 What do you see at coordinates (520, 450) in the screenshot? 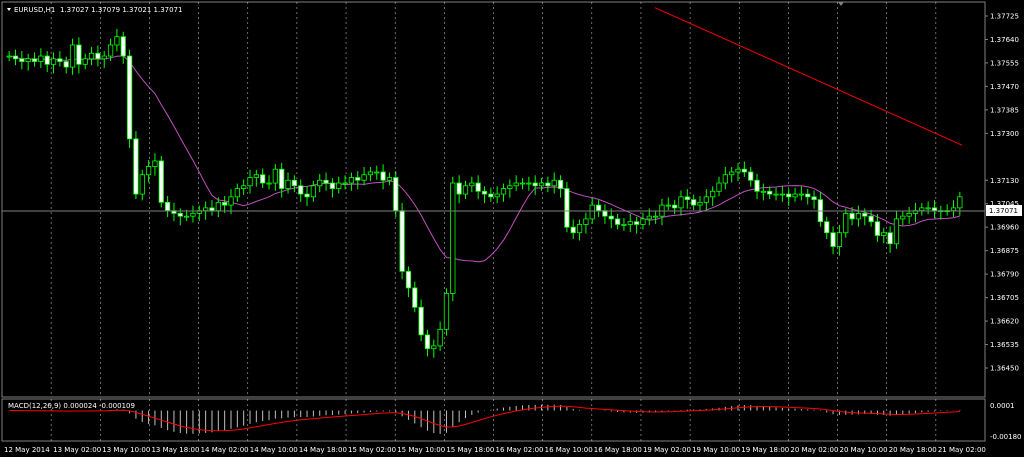
I see `time-label: 16 May 02:00` at bounding box center [520, 450].